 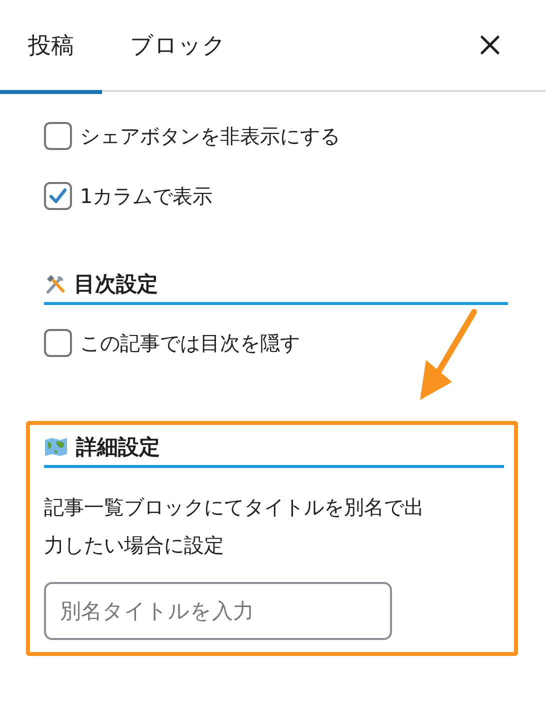 I want to click on section-heading: 目次設定, so click(x=116, y=284).